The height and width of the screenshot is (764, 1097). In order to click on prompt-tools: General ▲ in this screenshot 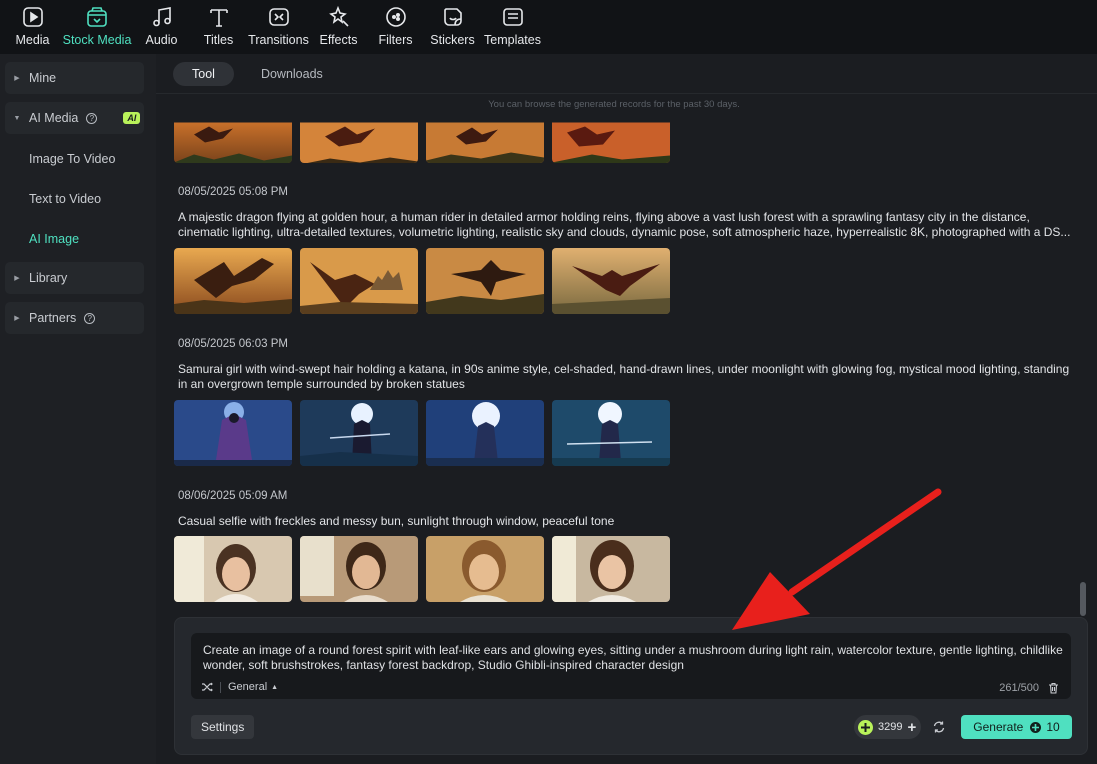, I will do `click(239, 687)`.